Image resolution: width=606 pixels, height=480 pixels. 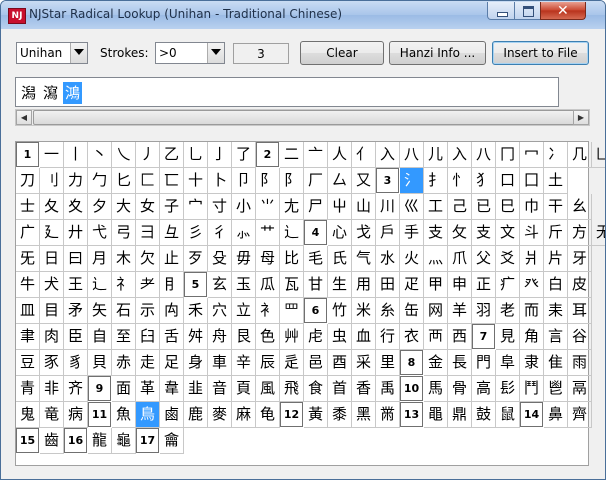 I want to click on radical-cell: 齐, so click(x=76, y=389).